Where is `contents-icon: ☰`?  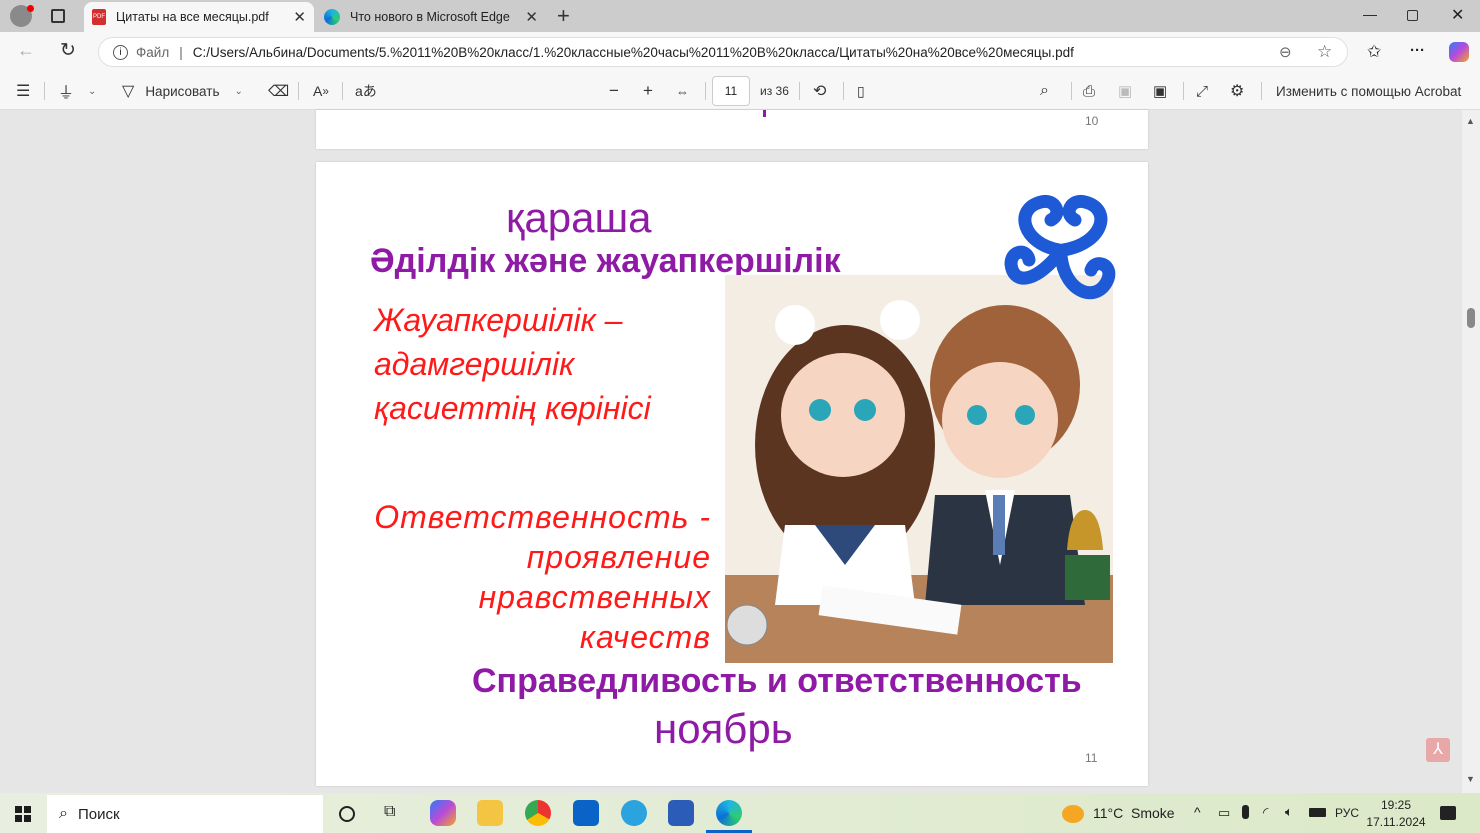
contents-icon: ☰ is located at coordinates (23, 91).